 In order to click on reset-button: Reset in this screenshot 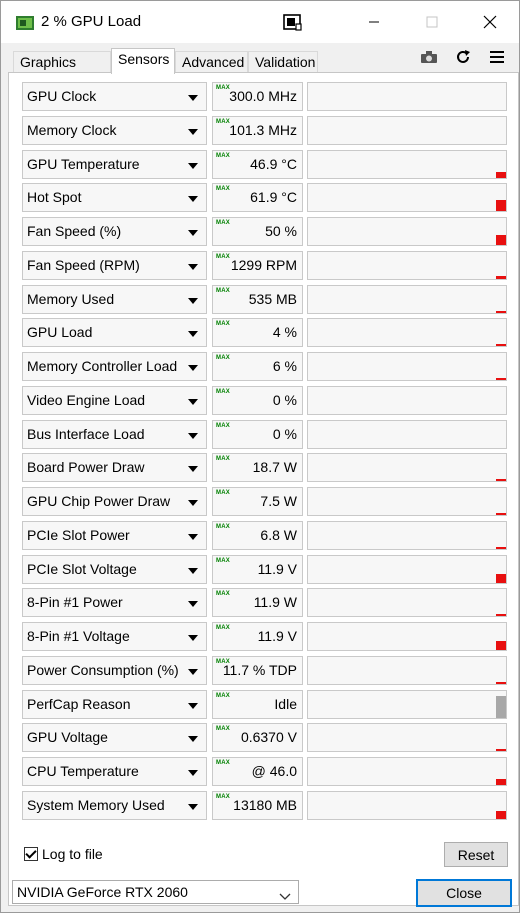, I will do `click(476, 854)`.